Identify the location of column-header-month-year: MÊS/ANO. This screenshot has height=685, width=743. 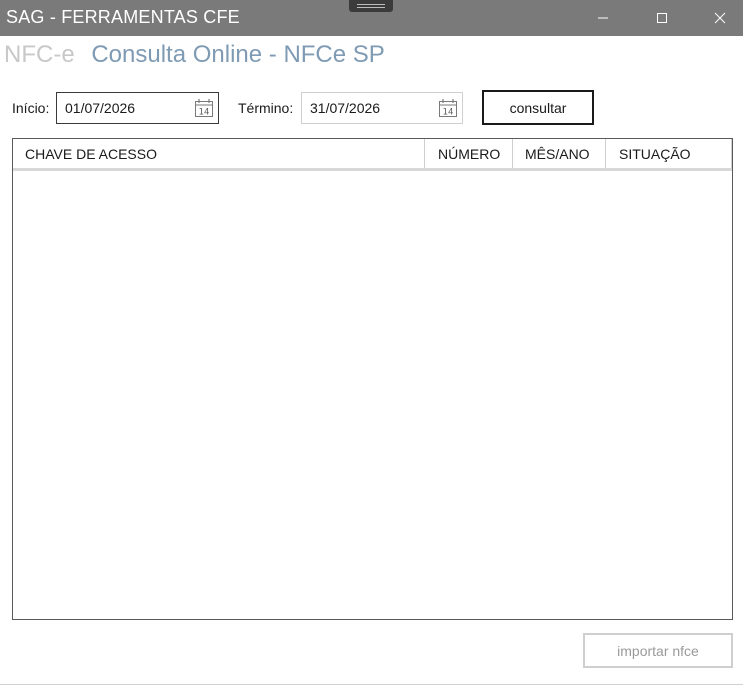
(559, 153).